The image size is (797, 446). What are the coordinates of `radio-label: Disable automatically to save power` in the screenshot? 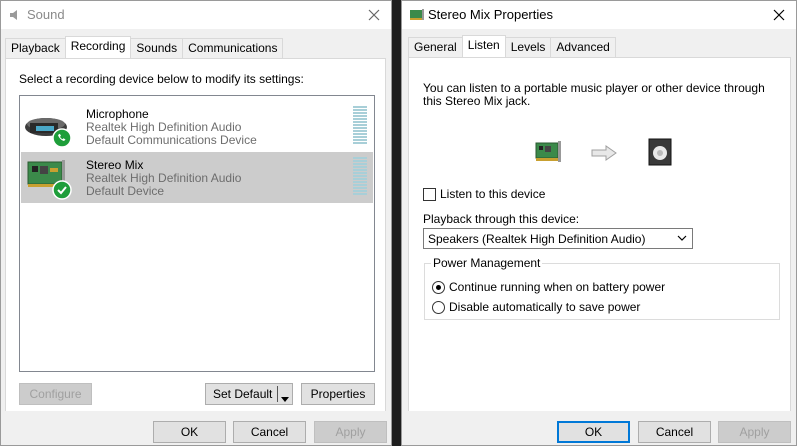 It's located at (545, 307).